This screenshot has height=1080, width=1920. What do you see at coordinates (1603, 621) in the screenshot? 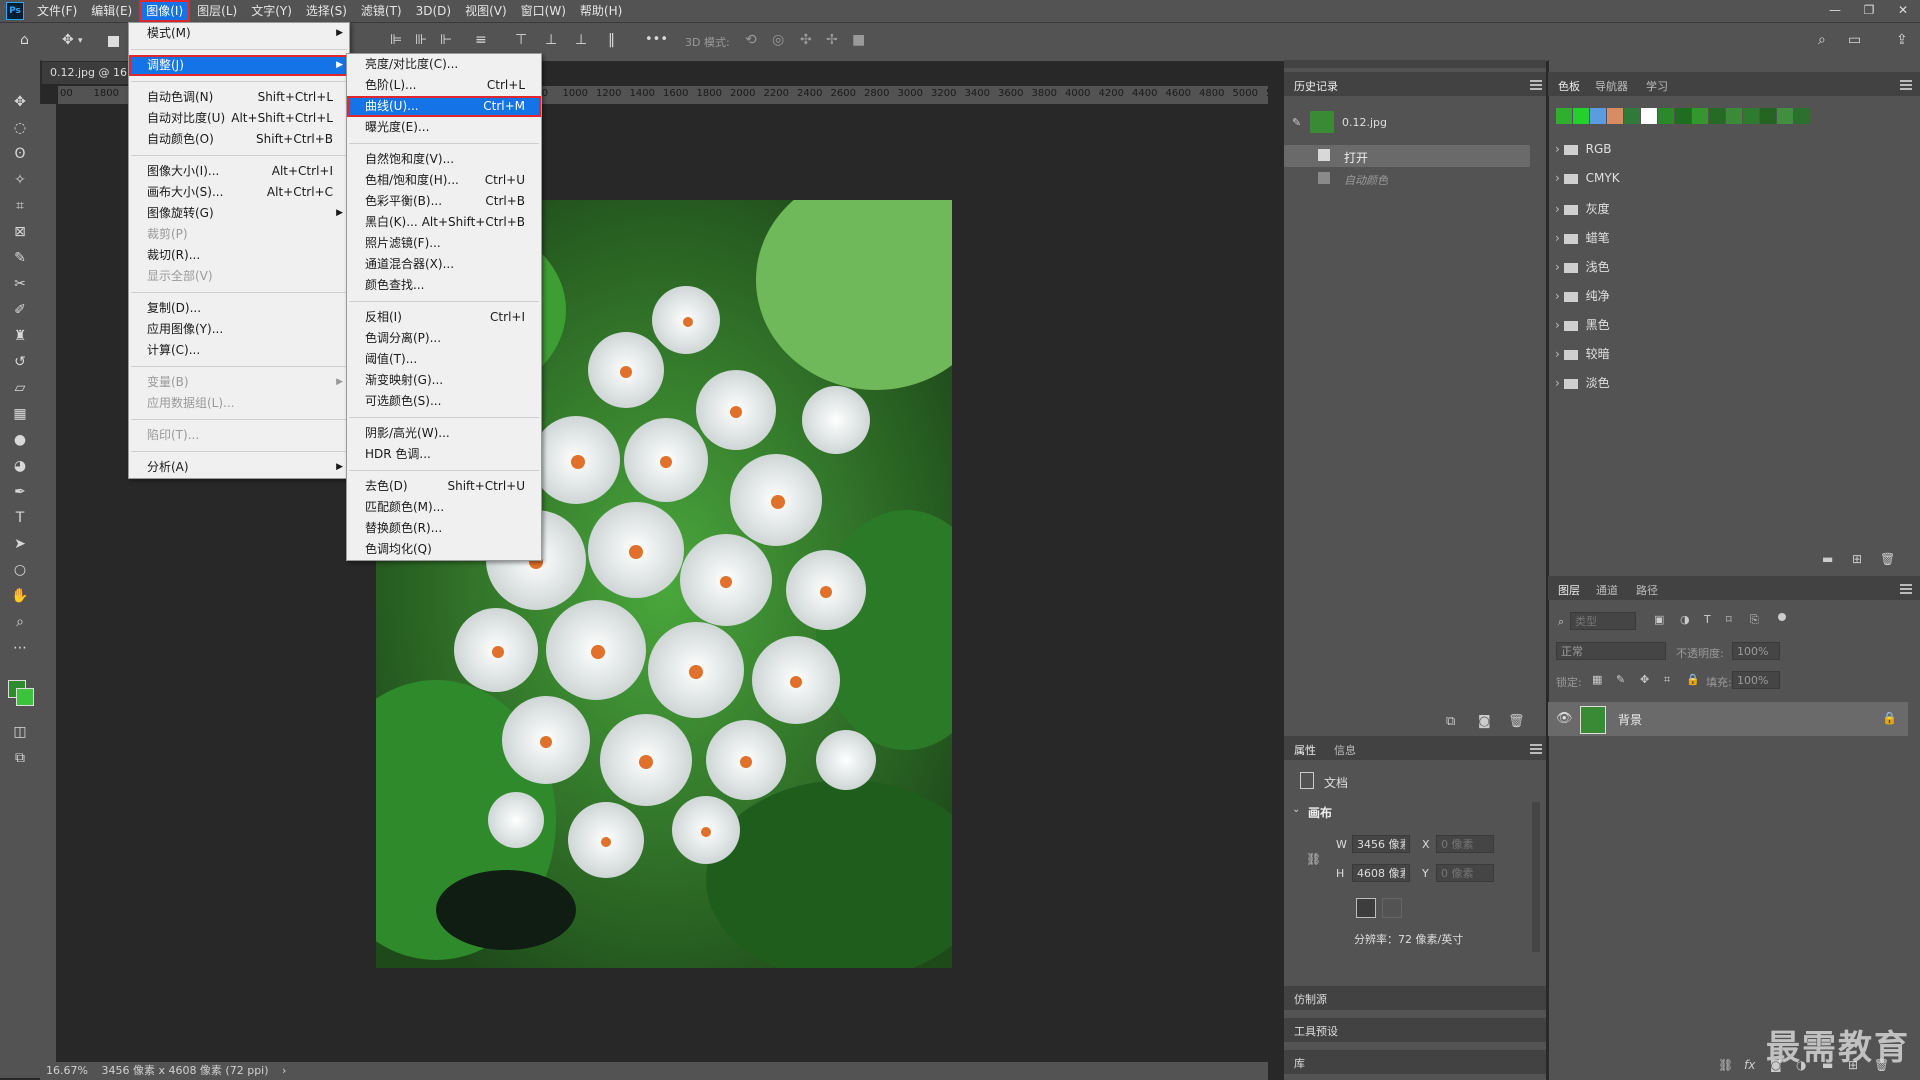
I see `layer-filter-select` at bounding box center [1603, 621].